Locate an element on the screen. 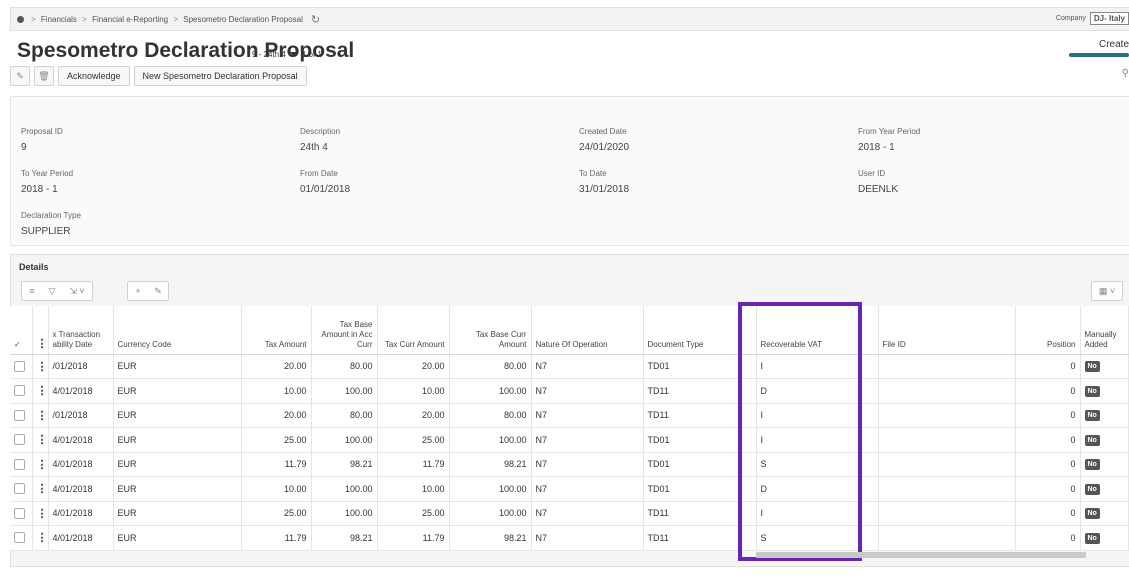 This screenshot has height=578, width=1129. cell-tax-amount: 11.79 is located at coordinates (276, 464).